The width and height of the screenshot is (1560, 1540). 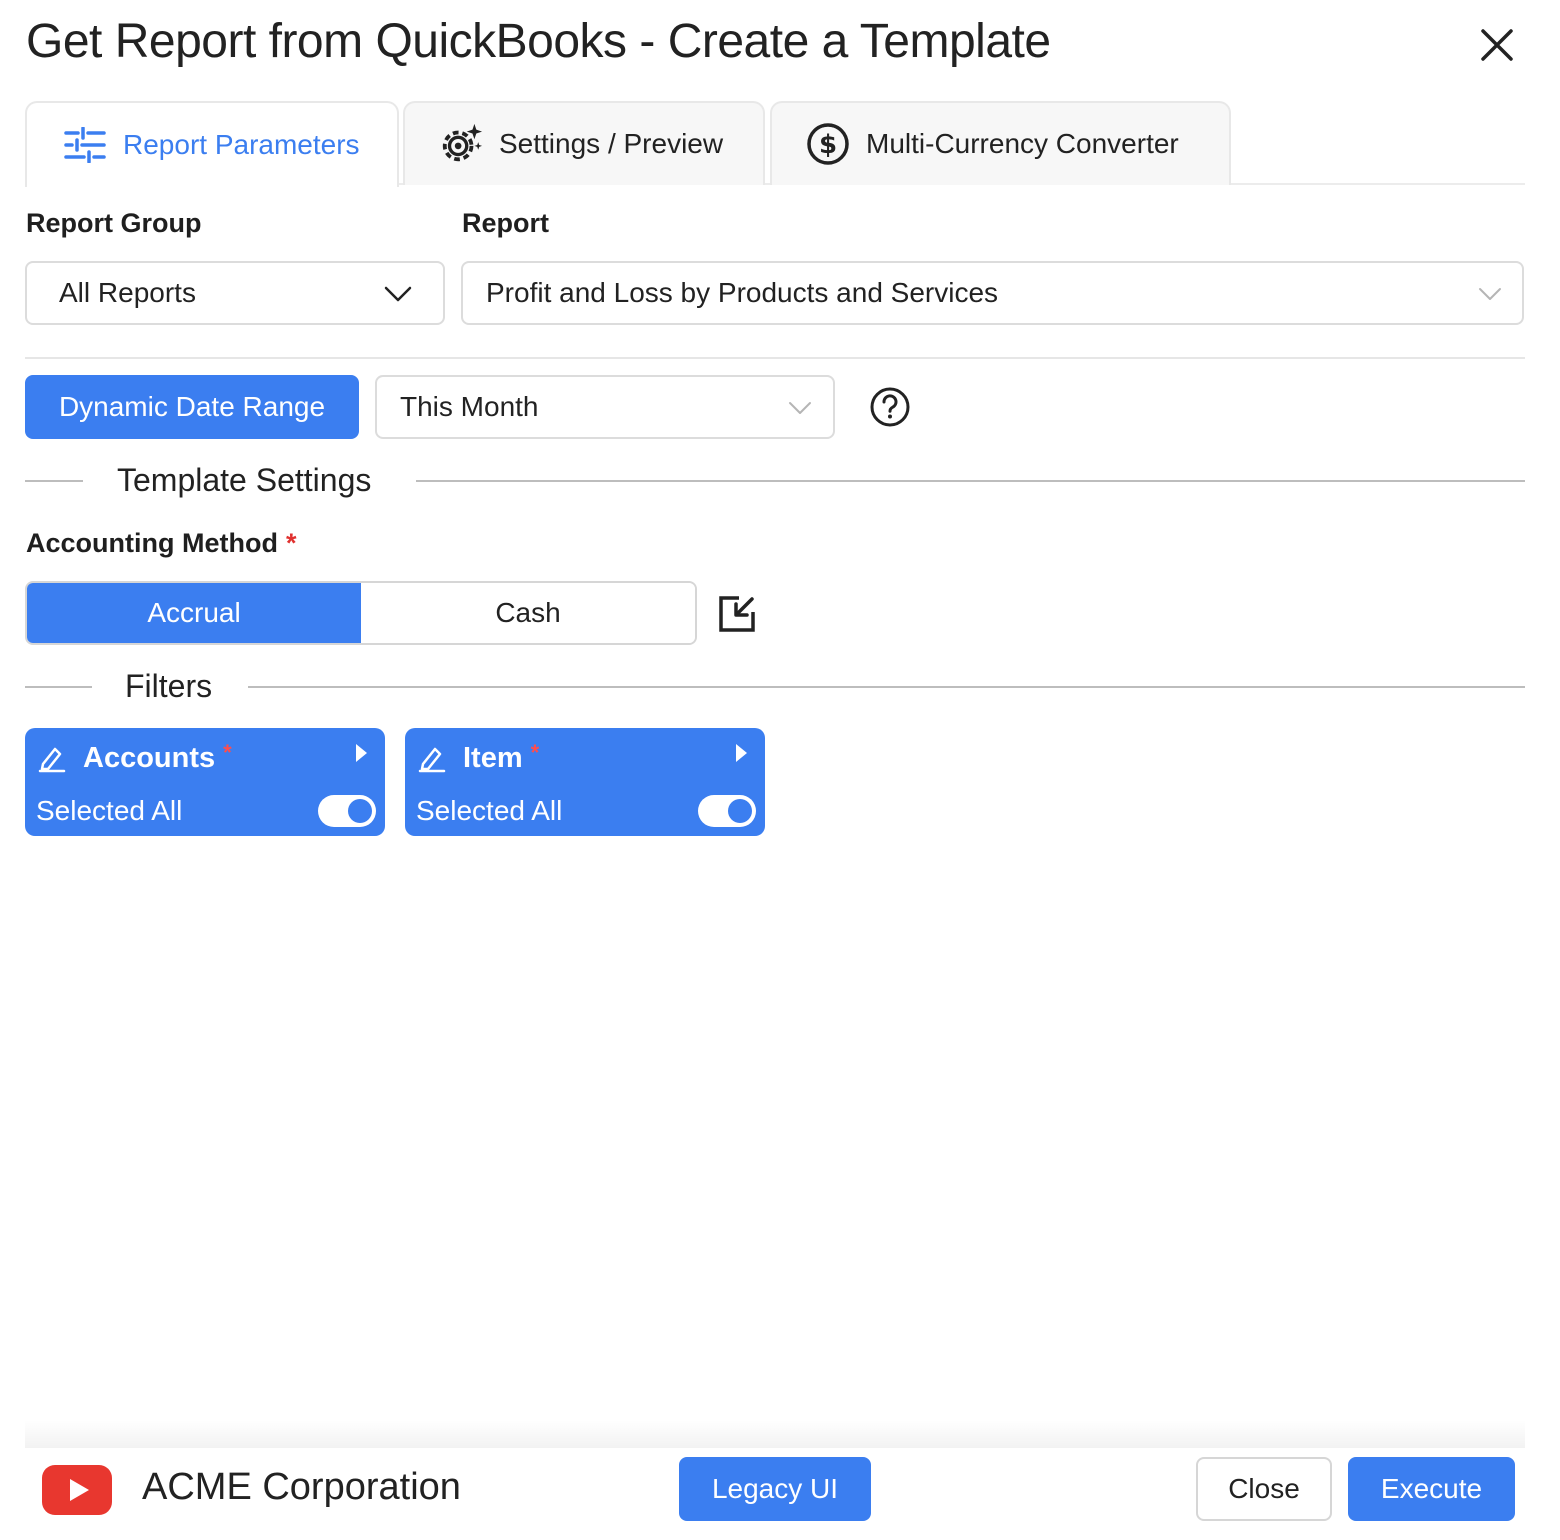 What do you see at coordinates (192, 407) in the screenshot?
I see `dynamic-date-range-button: Dynamic Date Range` at bounding box center [192, 407].